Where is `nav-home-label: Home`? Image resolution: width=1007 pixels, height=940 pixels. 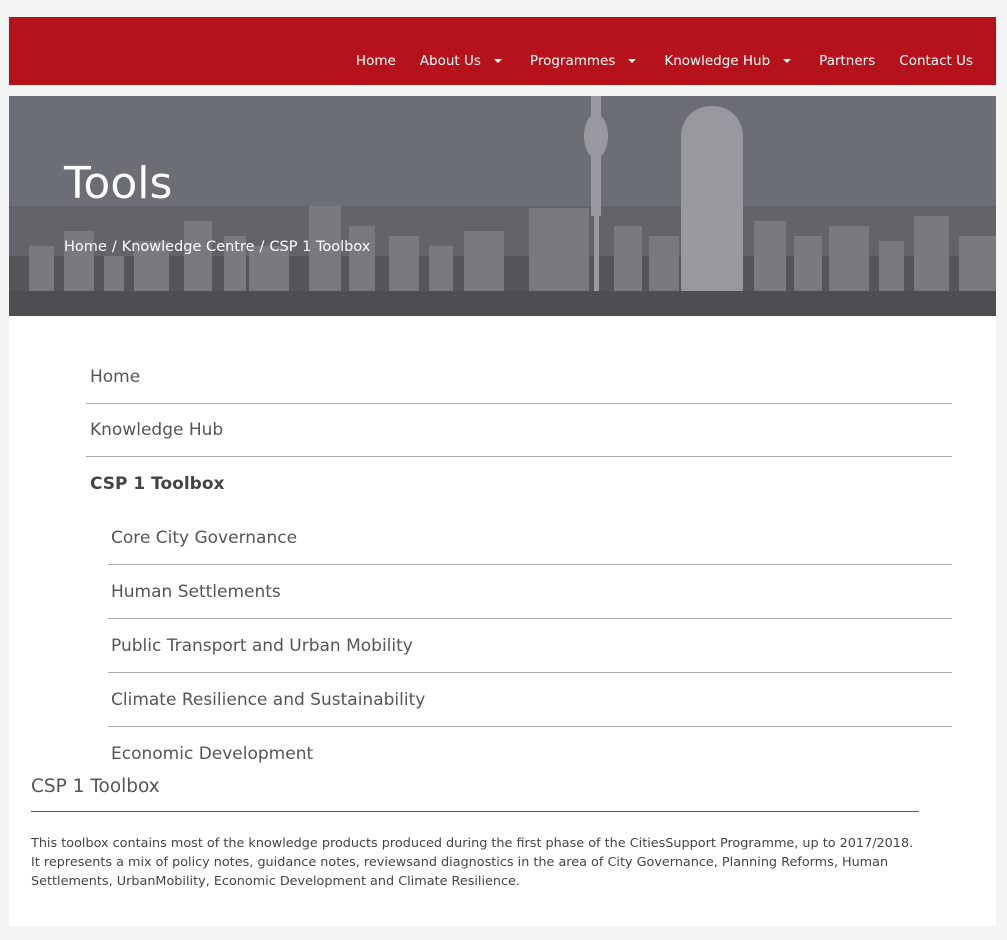
nav-home-label: Home is located at coordinates (375, 61).